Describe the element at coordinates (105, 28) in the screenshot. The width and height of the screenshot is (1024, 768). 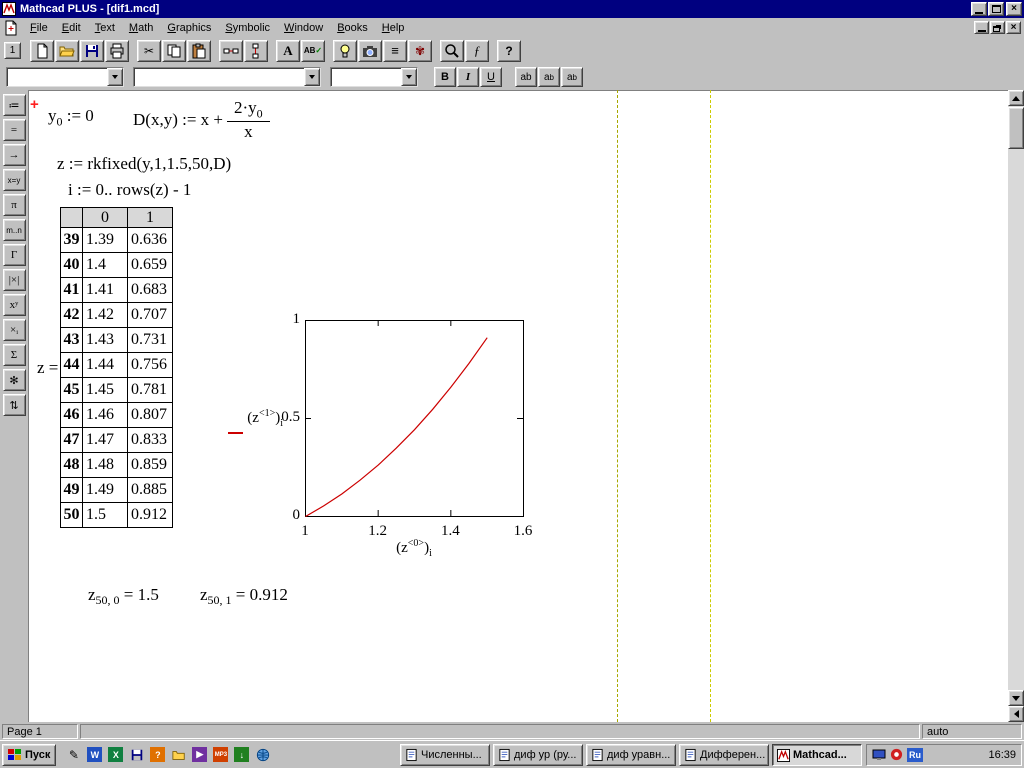
I see `menu-text: Text` at that location.